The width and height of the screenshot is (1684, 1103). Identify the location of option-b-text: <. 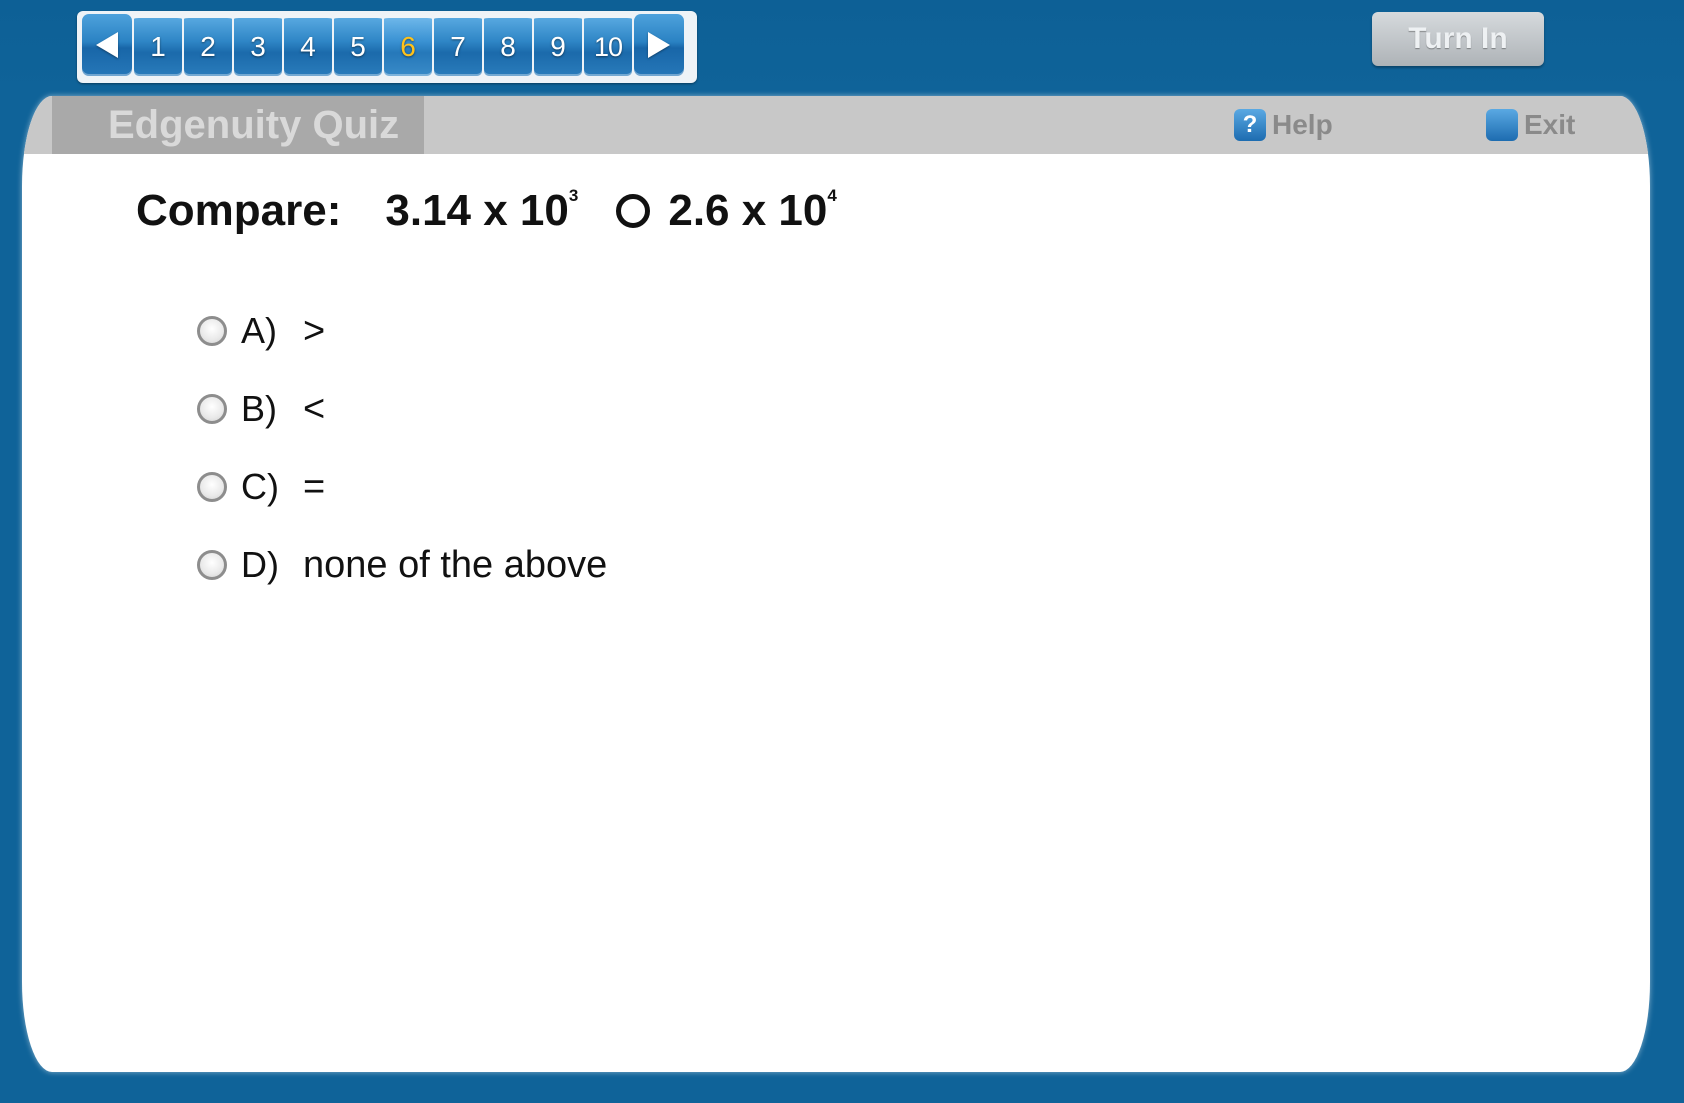
(314, 408).